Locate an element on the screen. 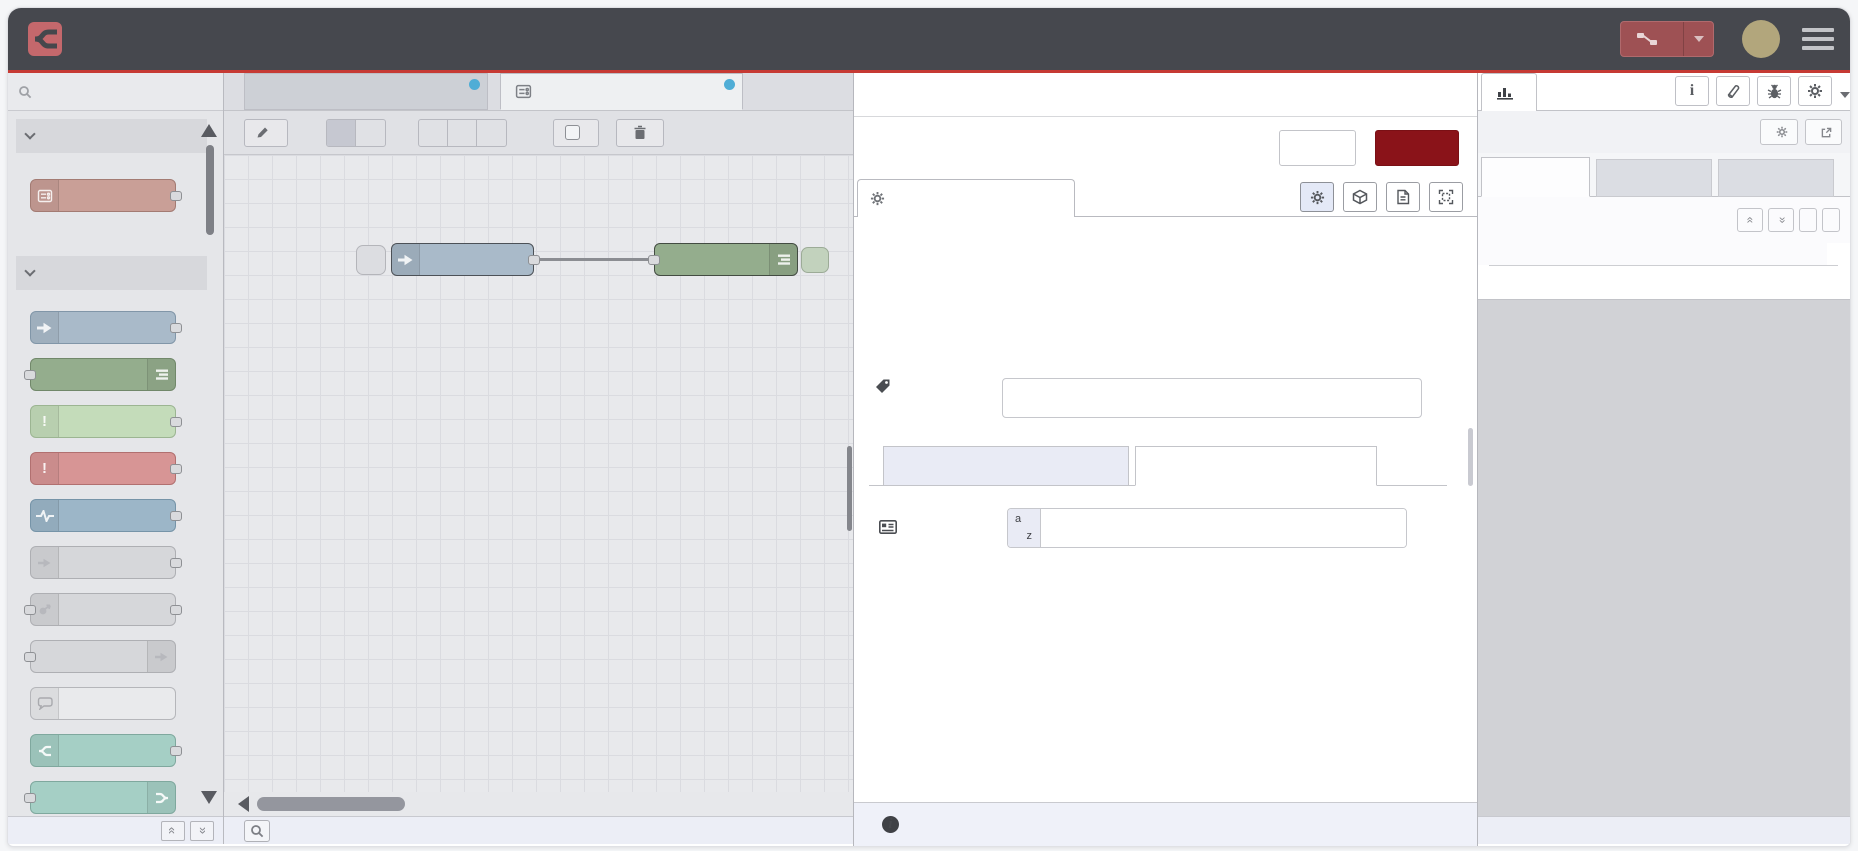 This screenshot has height=851, width=1858. tab-theming is located at coordinates (1654, 178).